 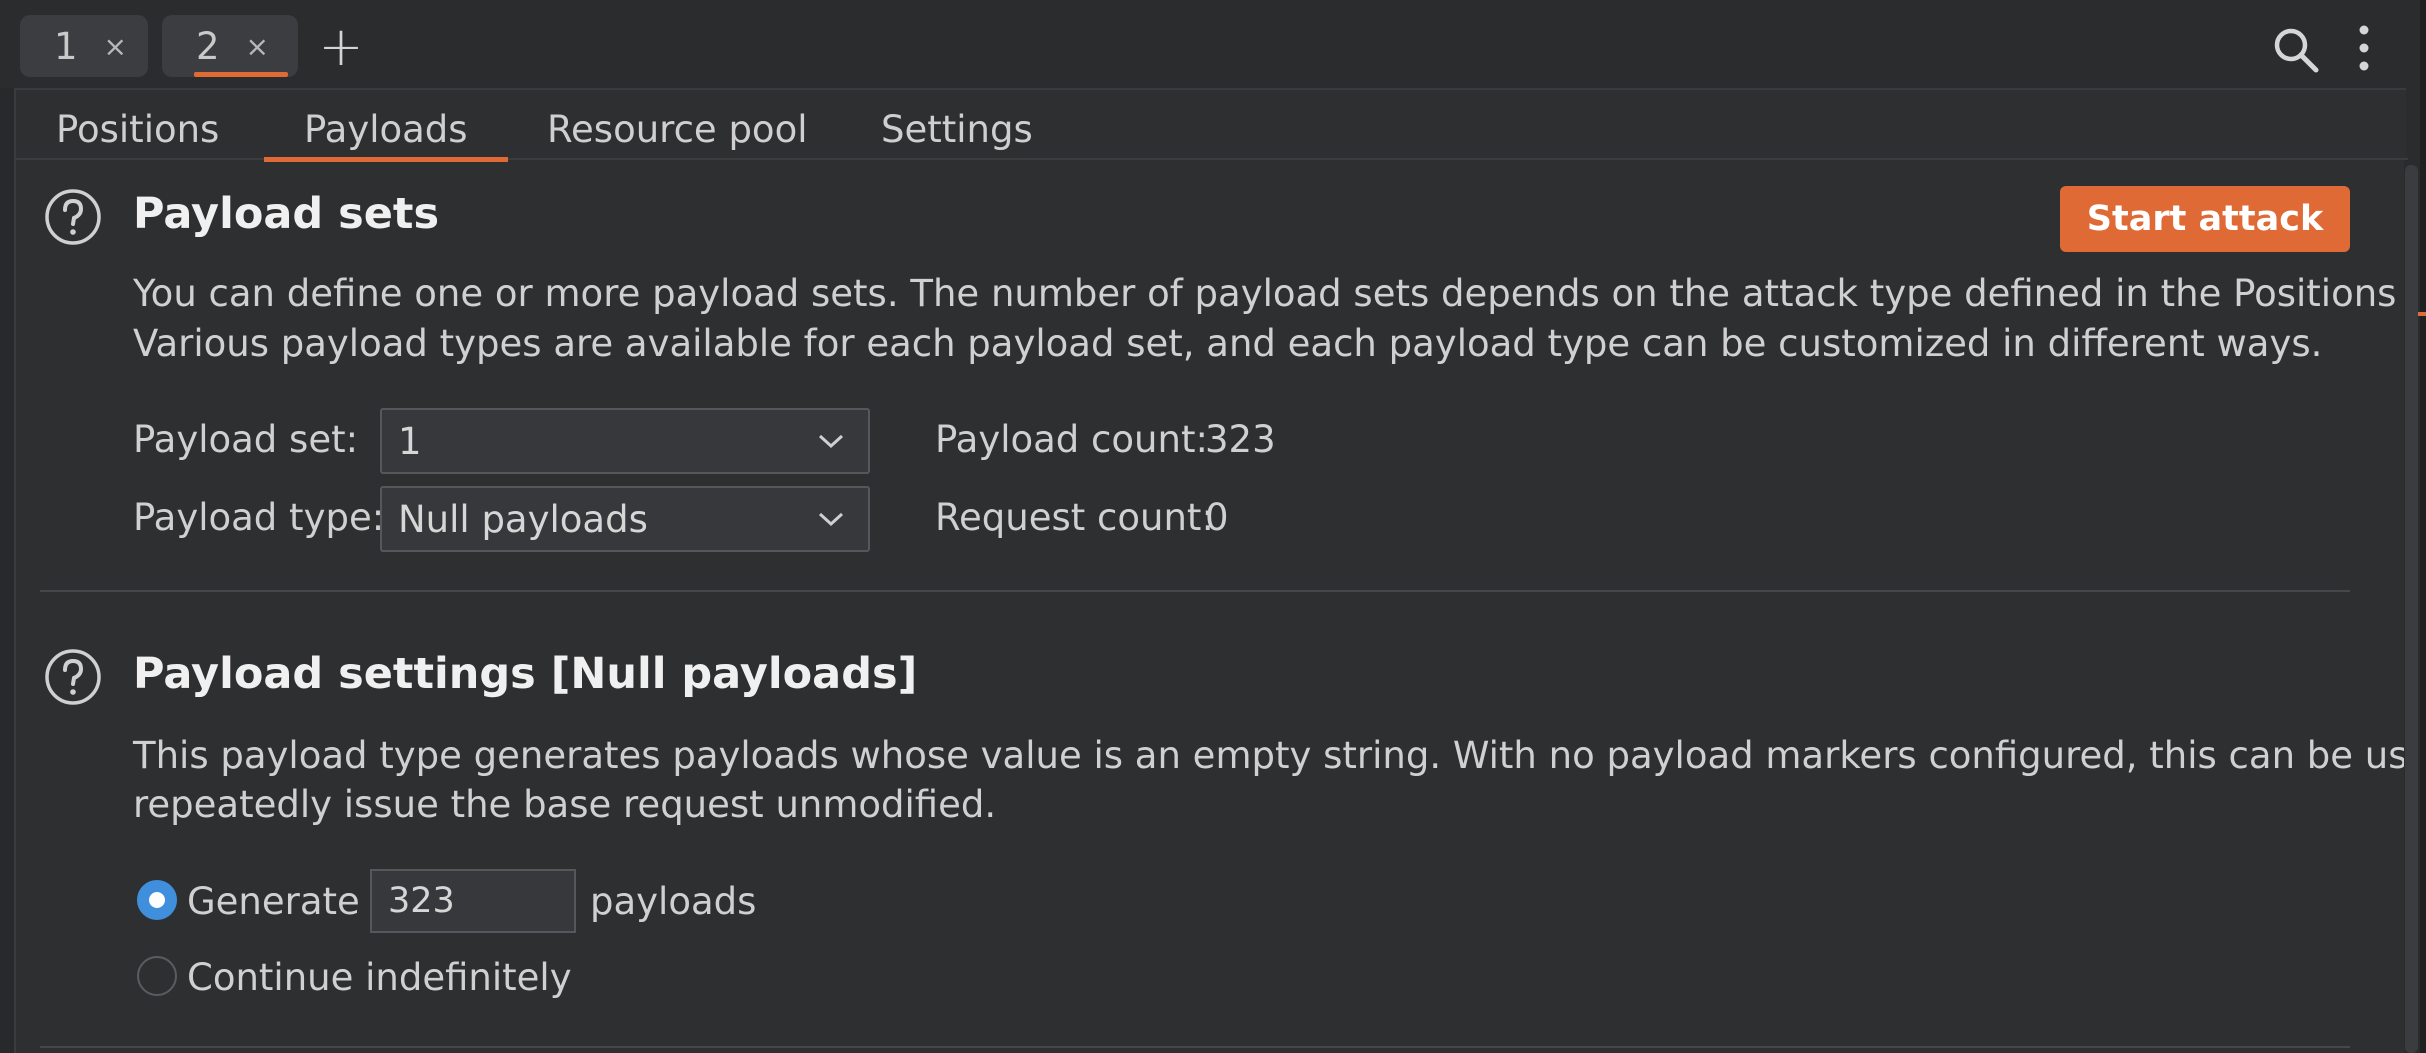 I want to click on generate-radio, so click(x=157, y=900).